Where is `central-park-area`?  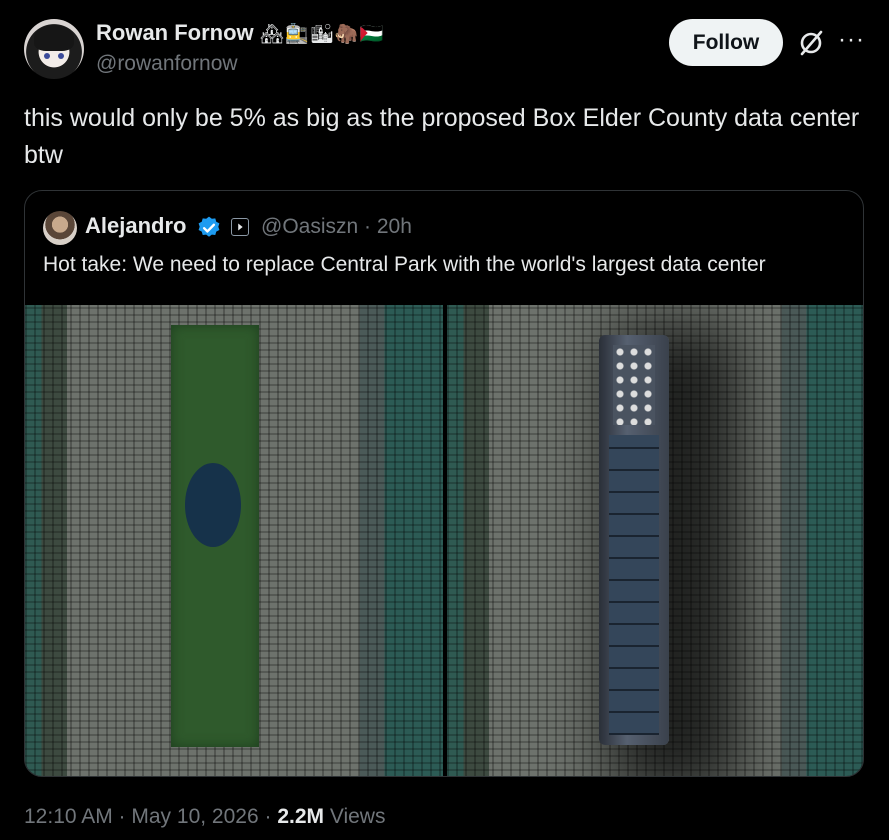
central-park-area is located at coordinates (215, 536).